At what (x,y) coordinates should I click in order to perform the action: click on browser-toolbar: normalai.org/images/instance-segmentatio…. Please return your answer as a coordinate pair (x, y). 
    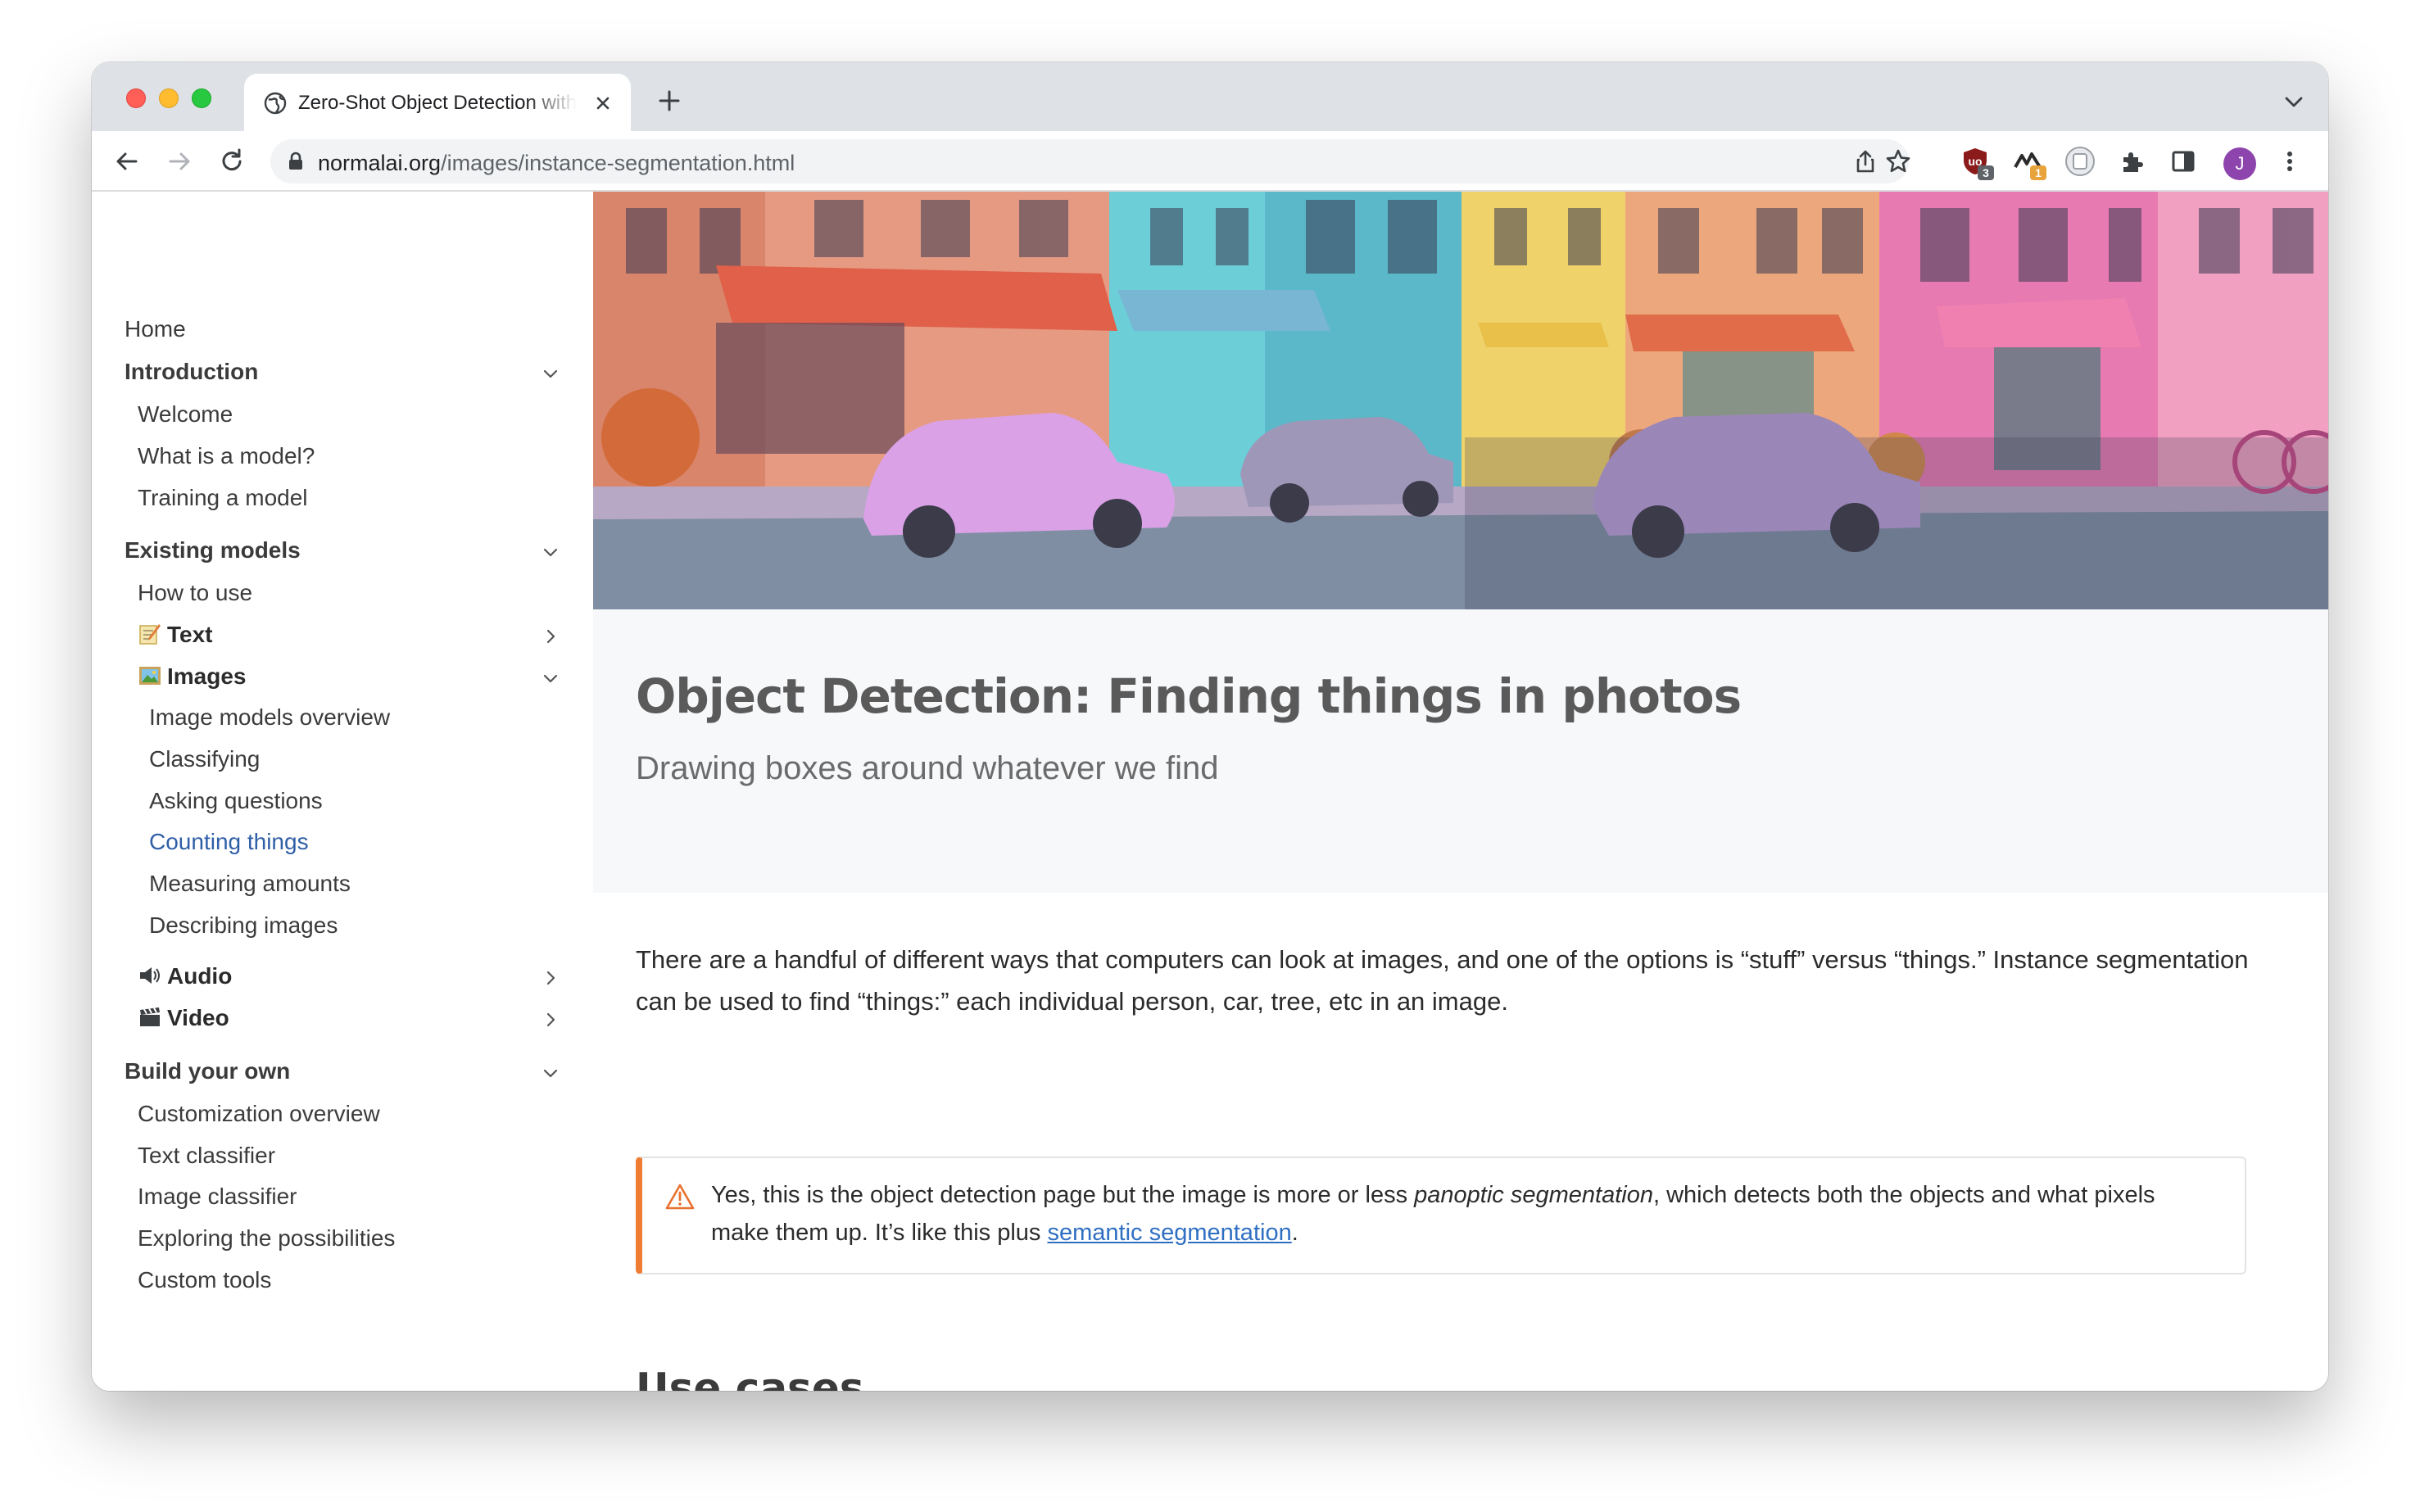
    Looking at the image, I should click on (1210, 161).